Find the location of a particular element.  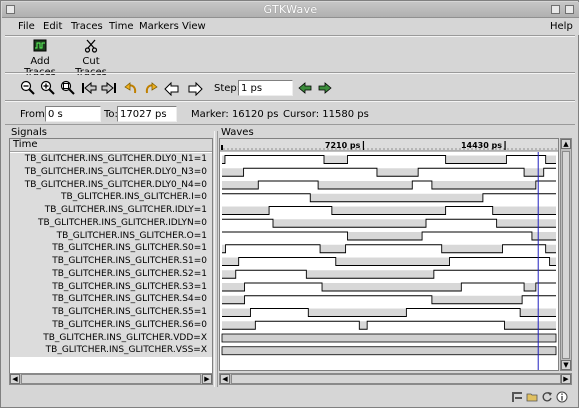

zoom-in-icon is located at coordinates (47, 87).